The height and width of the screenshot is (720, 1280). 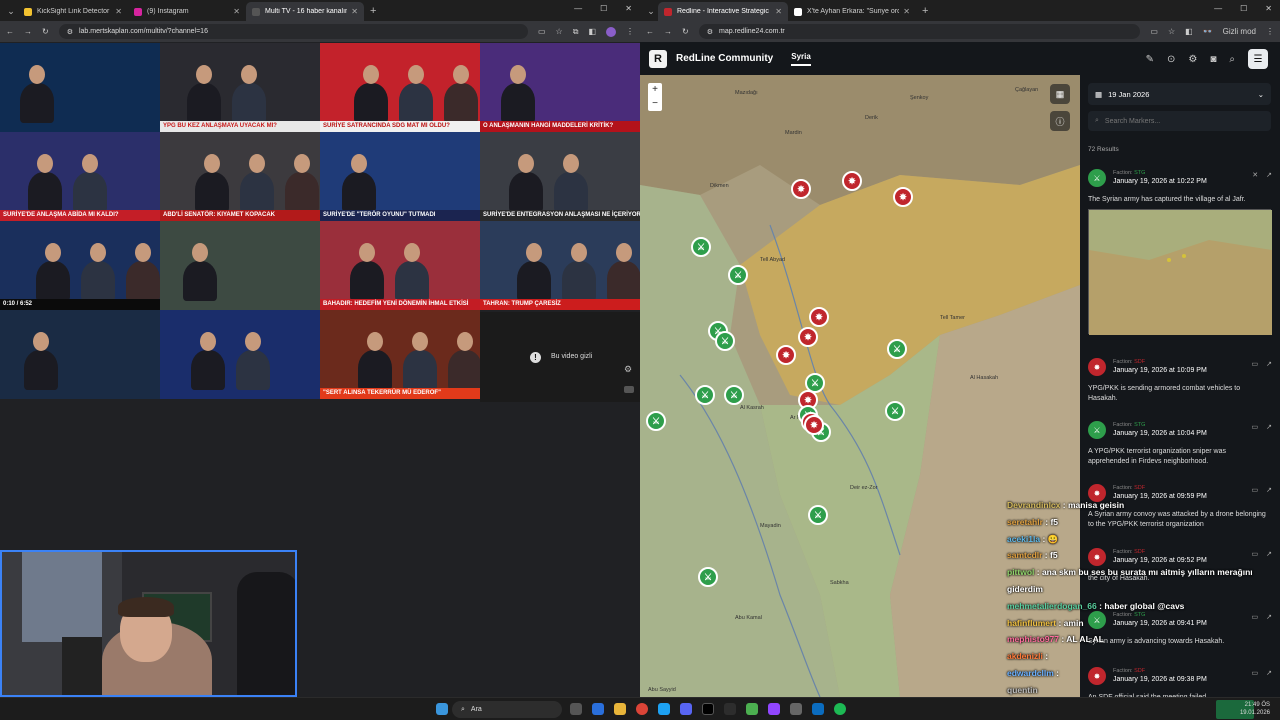 What do you see at coordinates (240, 87) in the screenshot?
I see `tv-tile: YPG BU KEZ ANLAŞMAYA UYACAK MI?` at bounding box center [240, 87].